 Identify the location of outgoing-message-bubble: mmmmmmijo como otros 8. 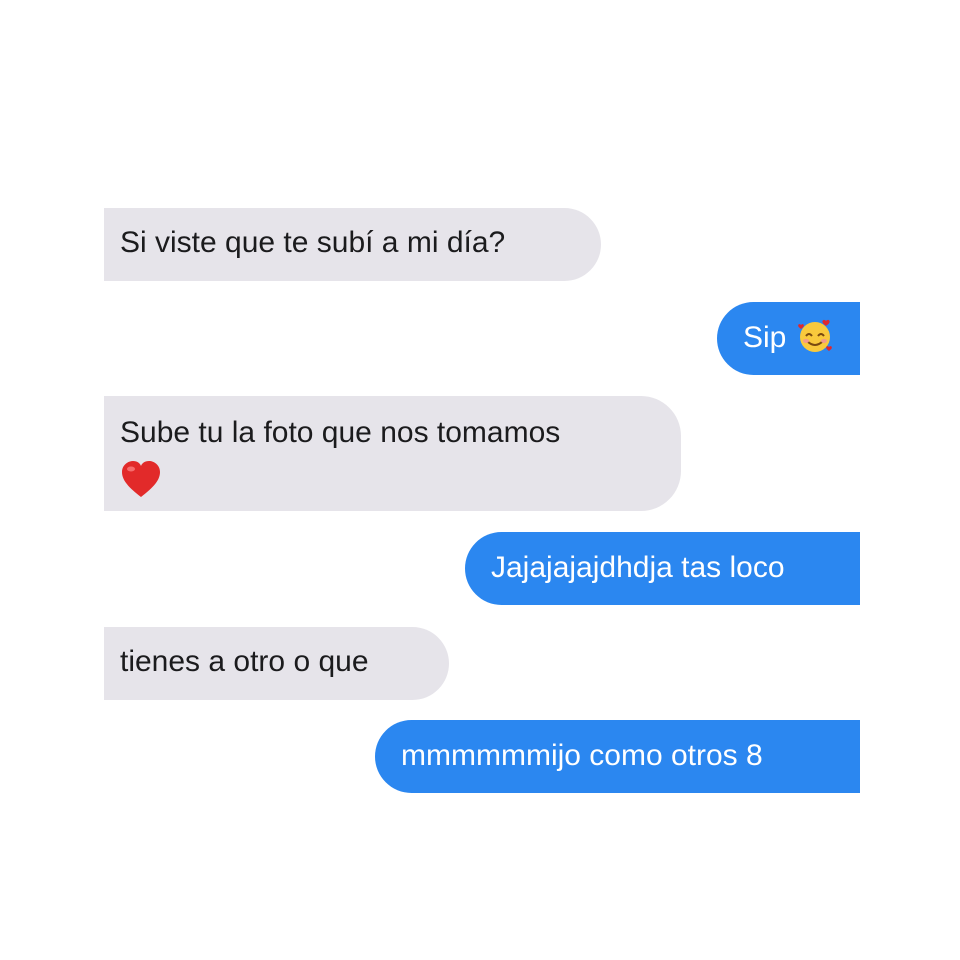
(617, 756).